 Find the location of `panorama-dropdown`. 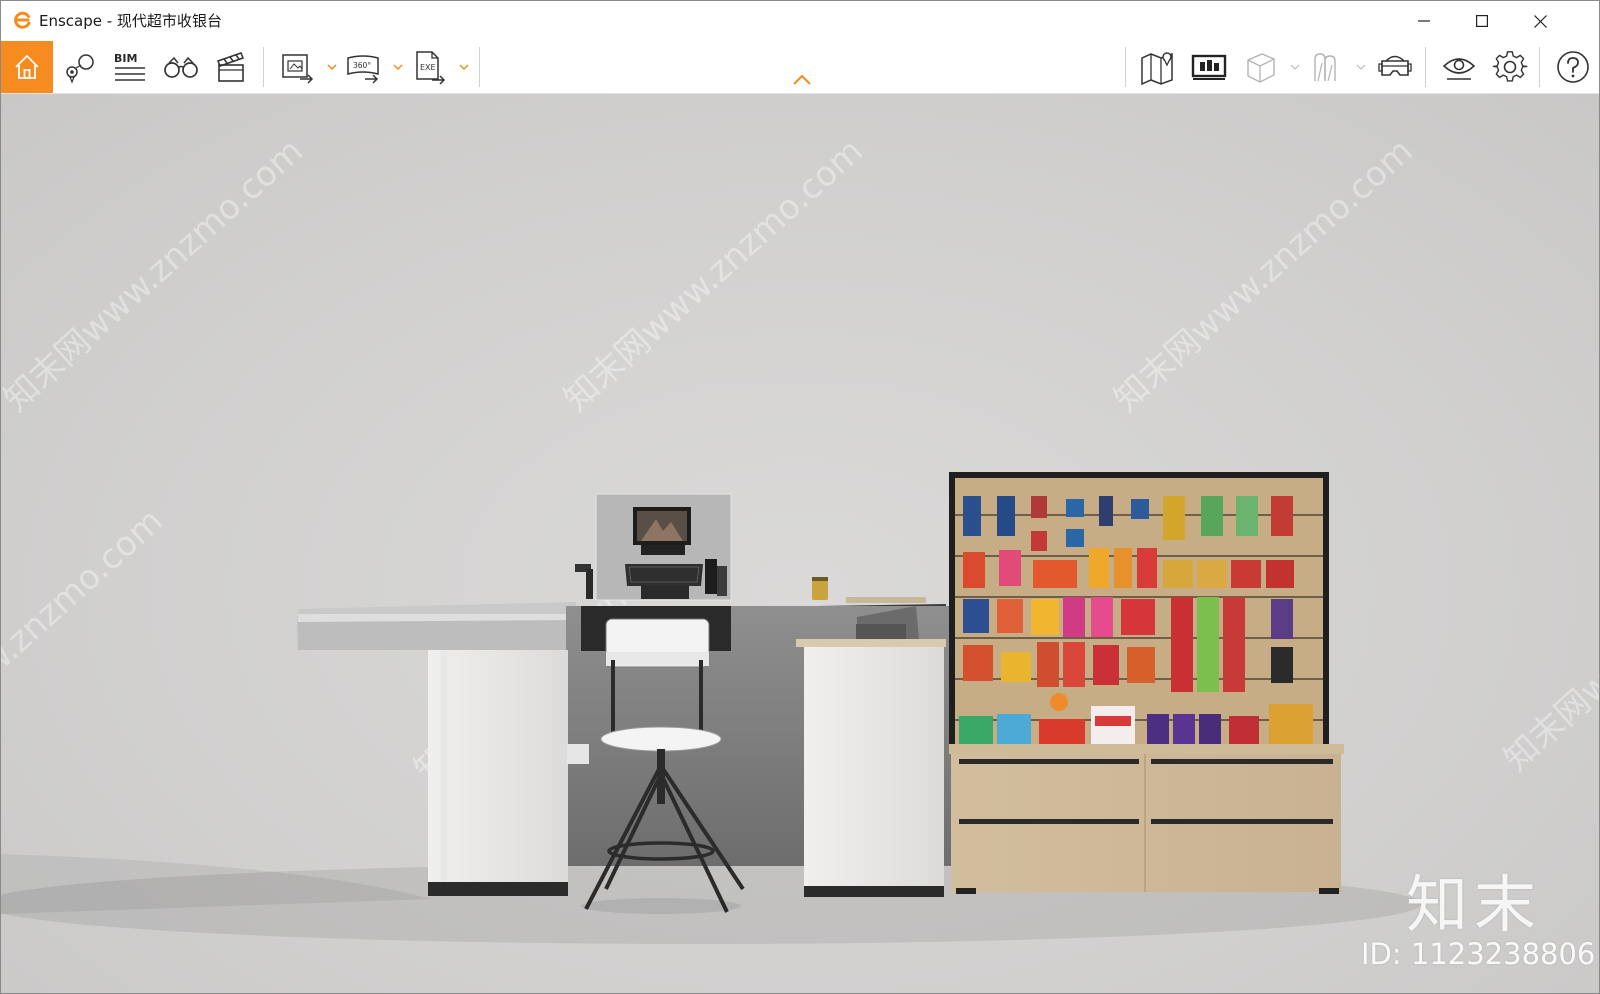

panorama-dropdown is located at coordinates (398, 67).